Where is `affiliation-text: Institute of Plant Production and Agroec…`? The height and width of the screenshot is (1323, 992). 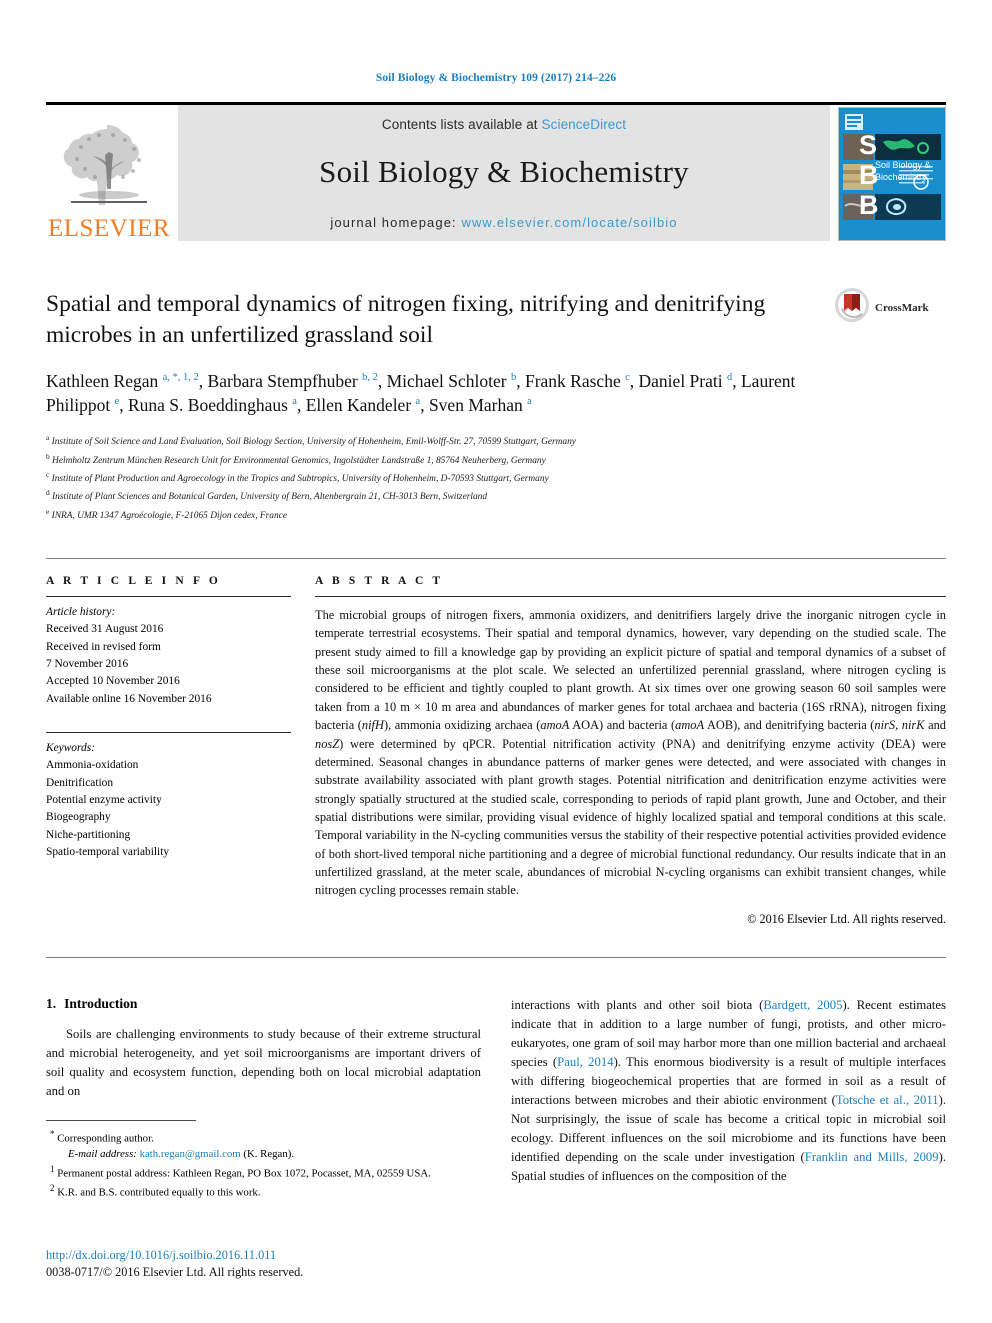
affiliation-text: Institute of Plant Production and Agroec… is located at coordinates (300, 479).